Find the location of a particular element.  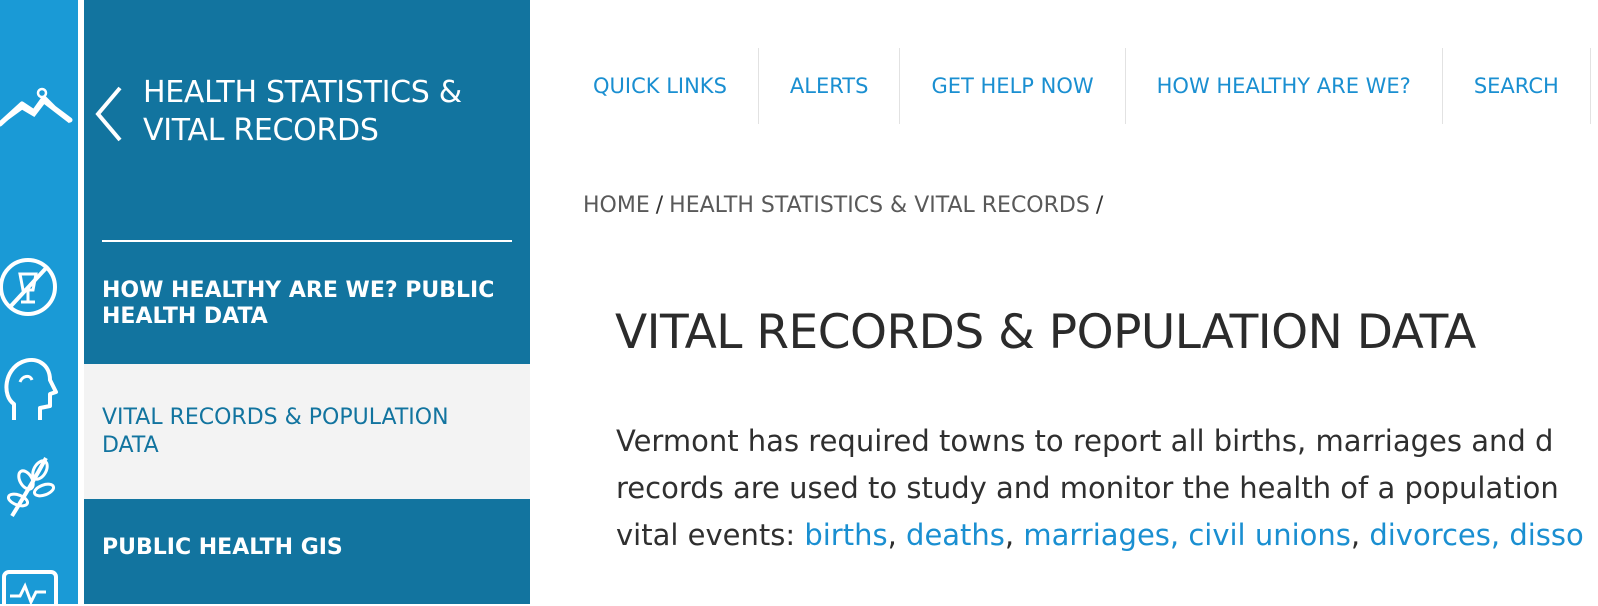

nav-quick-links: Quick Links is located at coordinates (660, 86).